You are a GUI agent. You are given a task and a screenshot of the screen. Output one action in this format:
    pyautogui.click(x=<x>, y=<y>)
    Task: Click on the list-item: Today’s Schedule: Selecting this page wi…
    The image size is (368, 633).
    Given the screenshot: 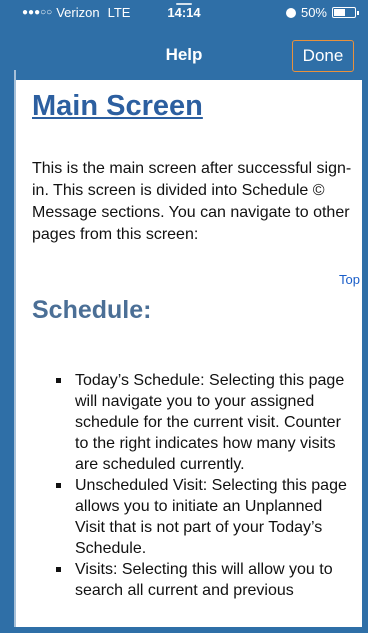 What is the action you would take?
    pyautogui.click(x=203, y=422)
    